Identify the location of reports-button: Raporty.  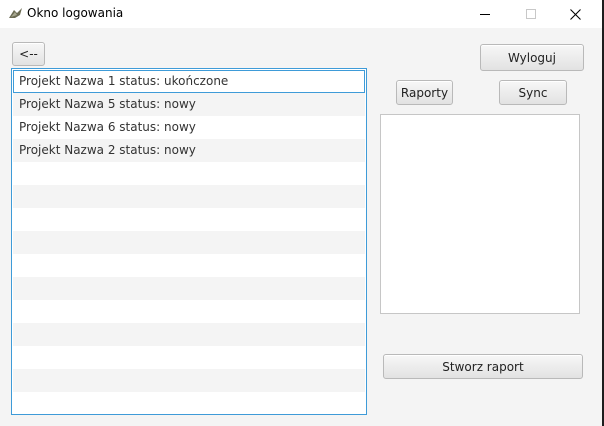
(424, 92).